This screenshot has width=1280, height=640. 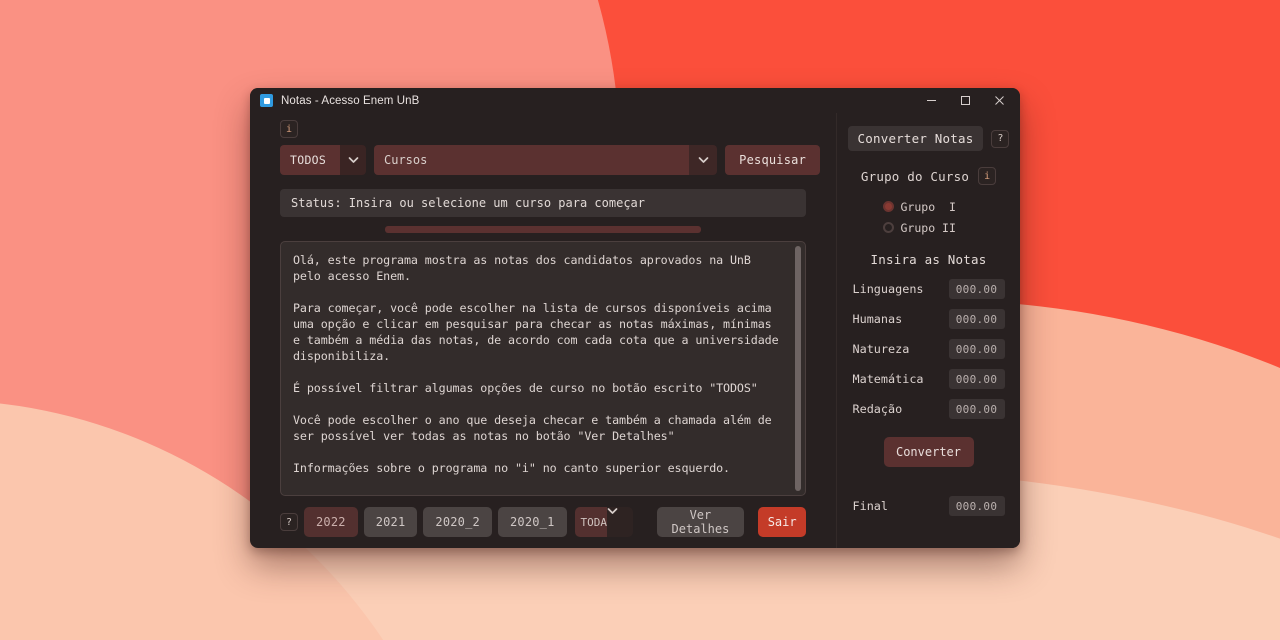 I want to click on note-label-humanas: Humanas, so click(x=877, y=319).